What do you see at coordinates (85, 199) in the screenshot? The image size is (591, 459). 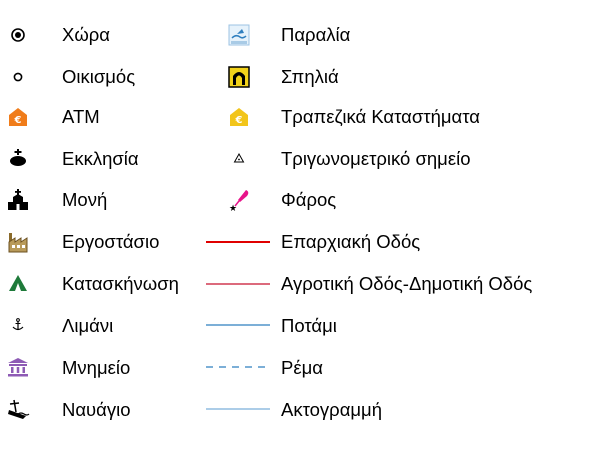 I see `legend-label-monastery: Μονή` at bounding box center [85, 199].